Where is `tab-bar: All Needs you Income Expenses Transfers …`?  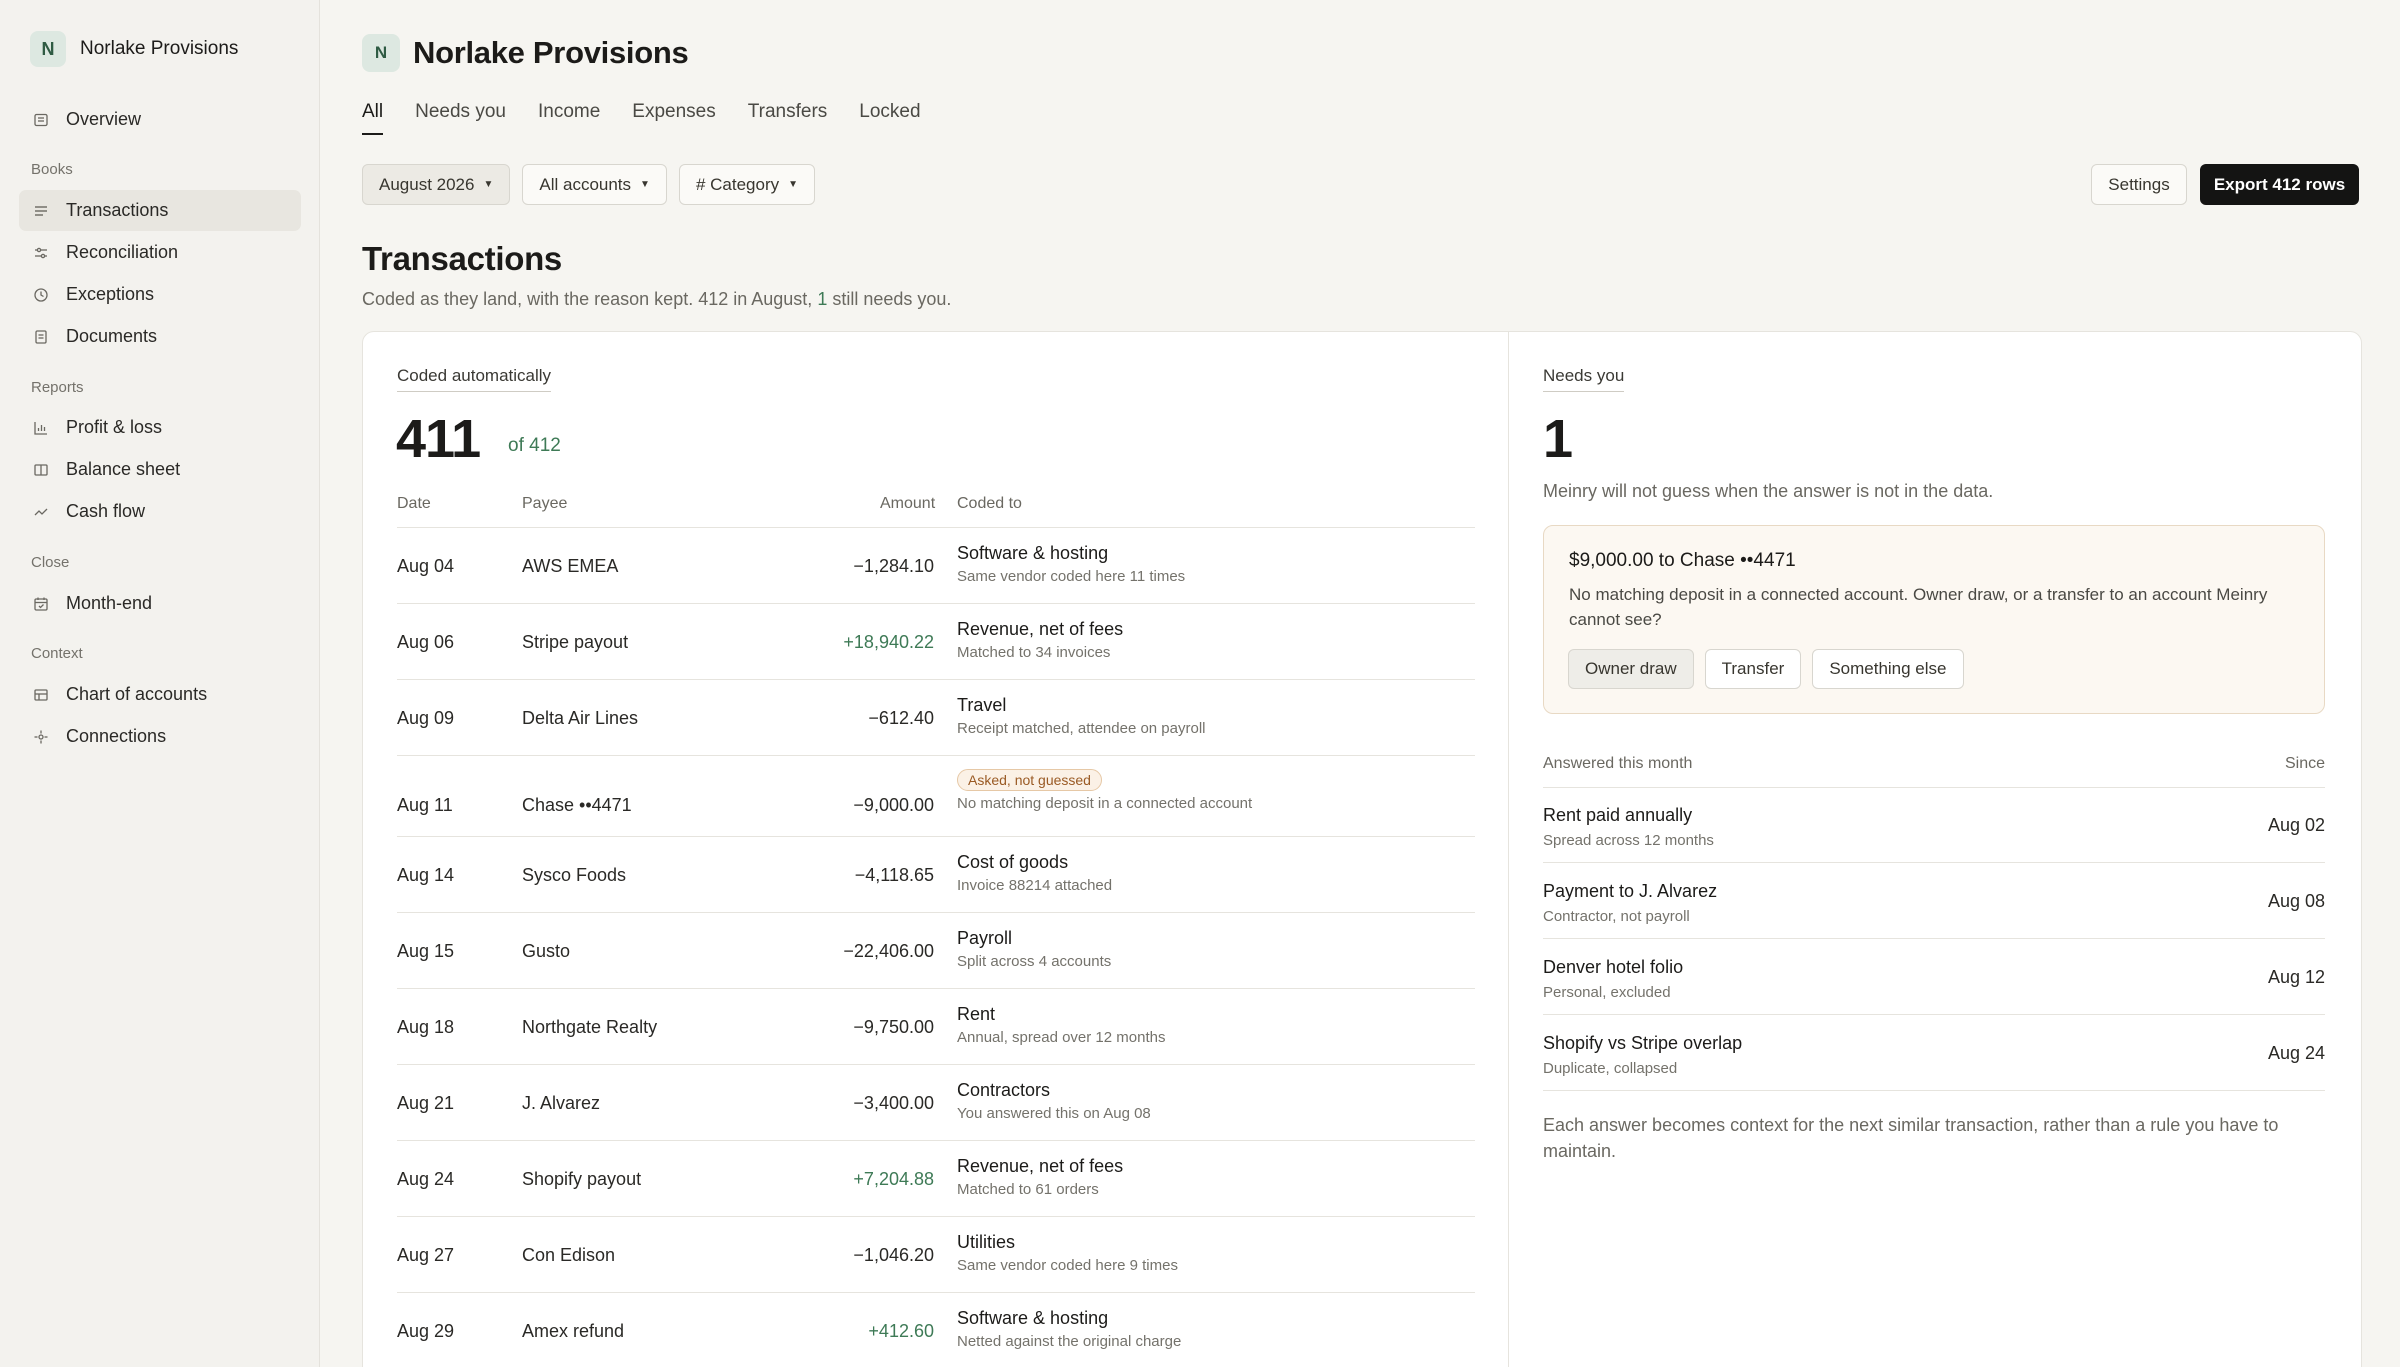
tab-bar: All Needs you Income Expenses Transfers … is located at coordinates (657, 118).